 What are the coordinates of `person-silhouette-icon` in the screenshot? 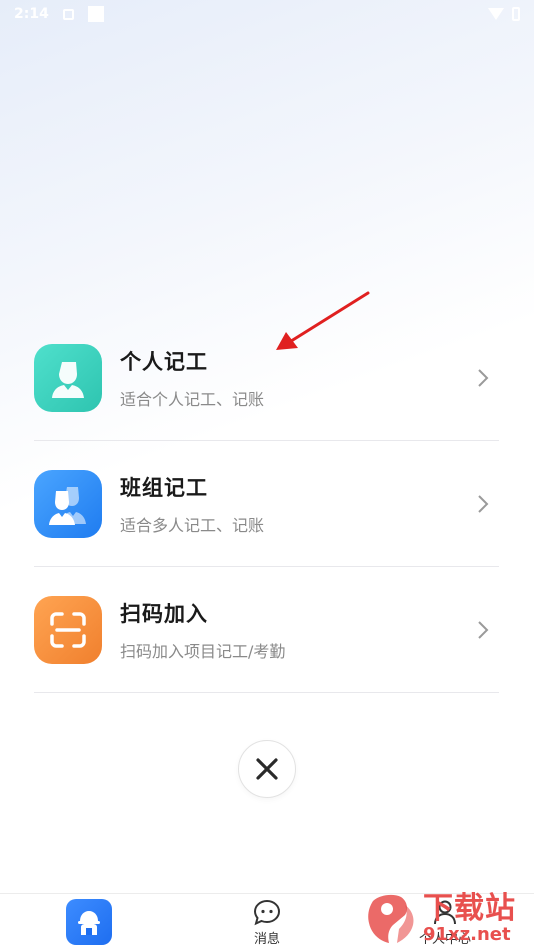 It's located at (68, 377).